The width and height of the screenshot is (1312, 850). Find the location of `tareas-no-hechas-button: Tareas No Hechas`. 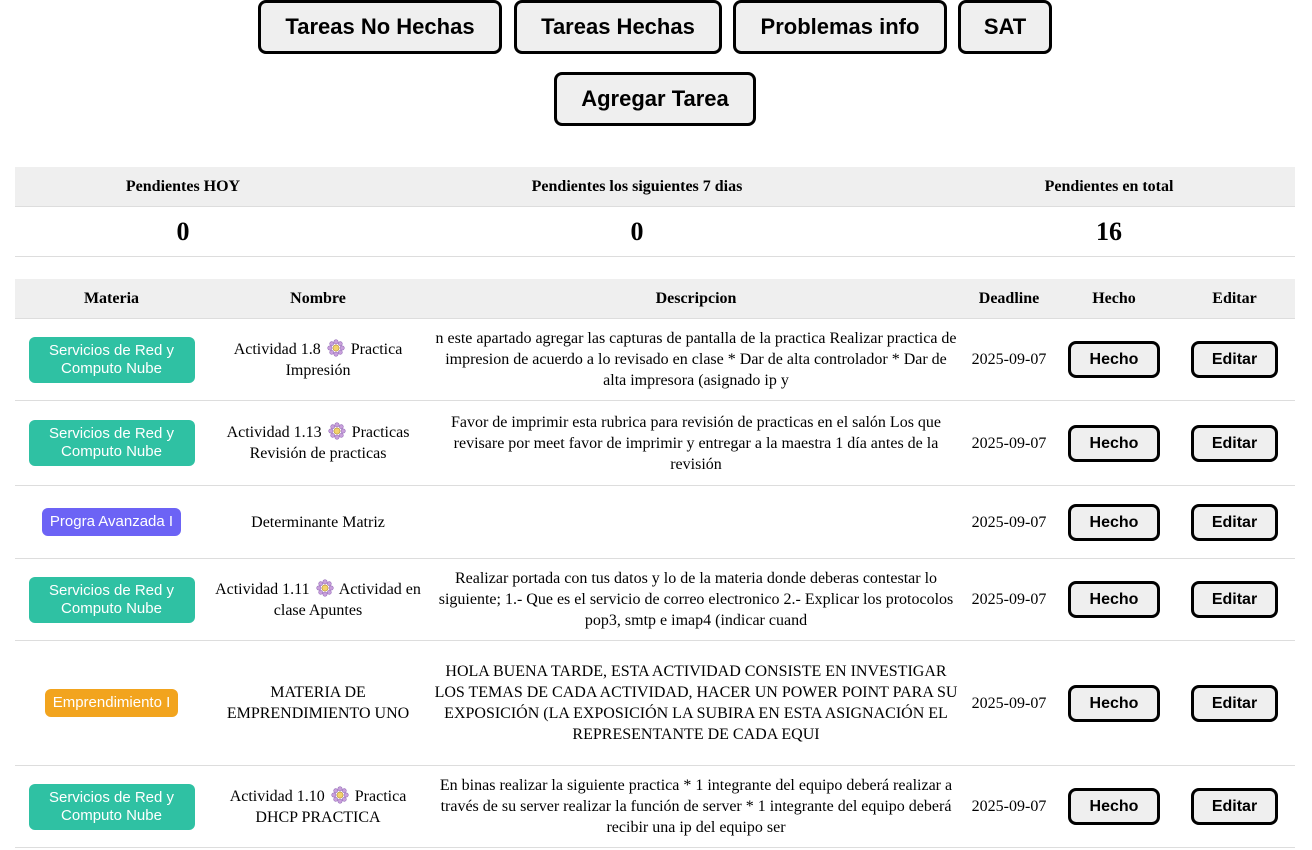

tareas-no-hechas-button: Tareas No Hechas is located at coordinates (380, 27).